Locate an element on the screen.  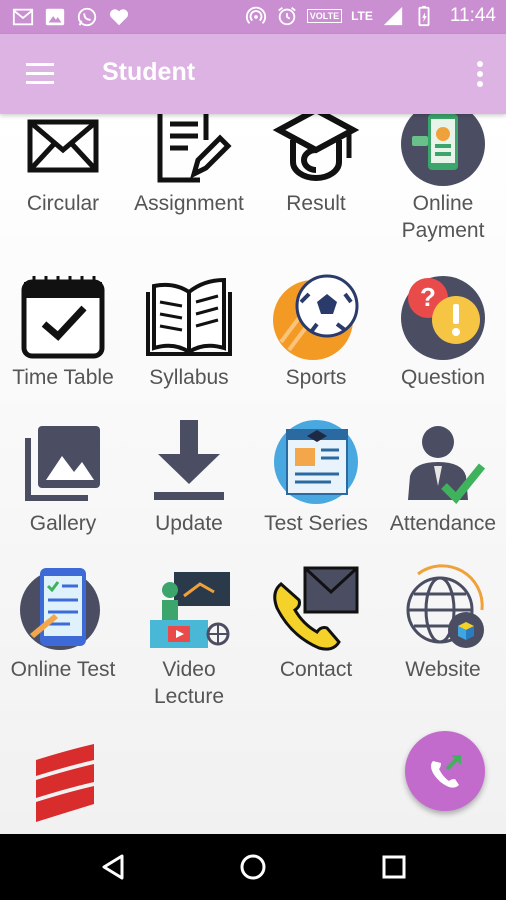
tile-label: Online Payment is located at coordinates (443, 217).